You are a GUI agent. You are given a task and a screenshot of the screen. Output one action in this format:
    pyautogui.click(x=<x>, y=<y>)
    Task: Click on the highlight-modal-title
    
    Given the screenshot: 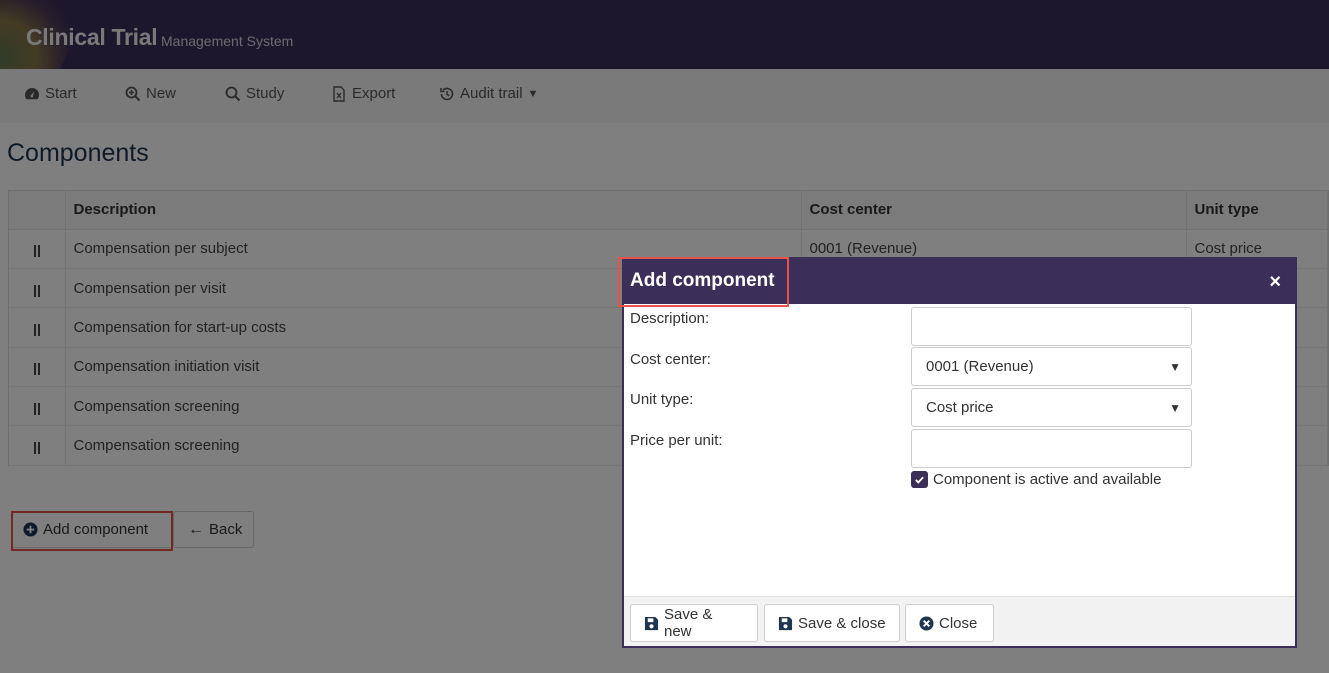 What is the action you would take?
    pyautogui.click(x=703, y=282)
    